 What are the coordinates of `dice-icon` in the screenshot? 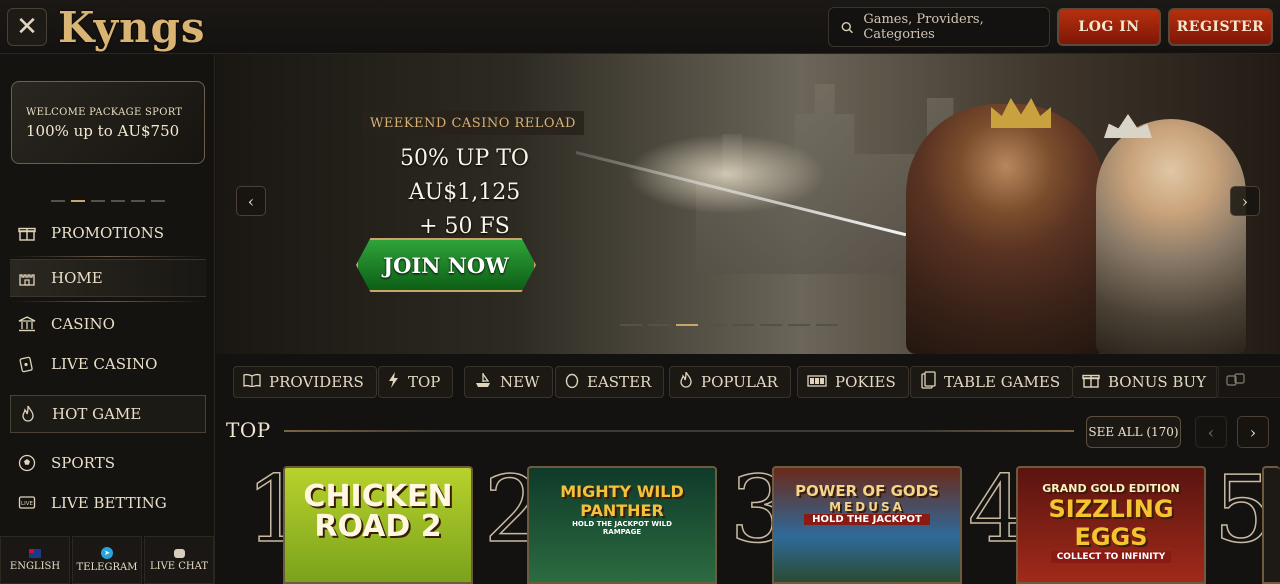 It's located at (1236, 382).